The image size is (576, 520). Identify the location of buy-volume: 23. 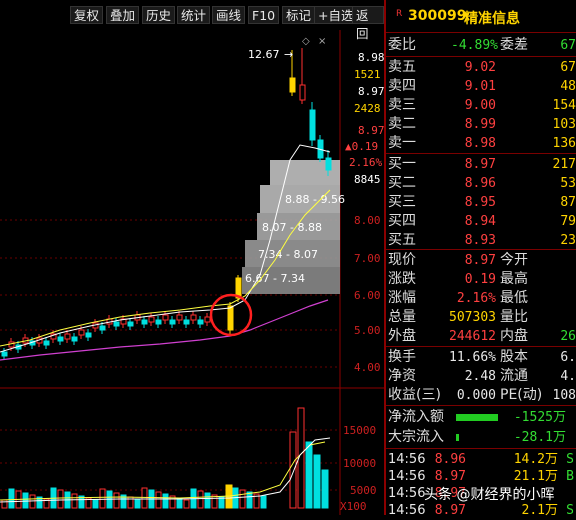
(568, 240).